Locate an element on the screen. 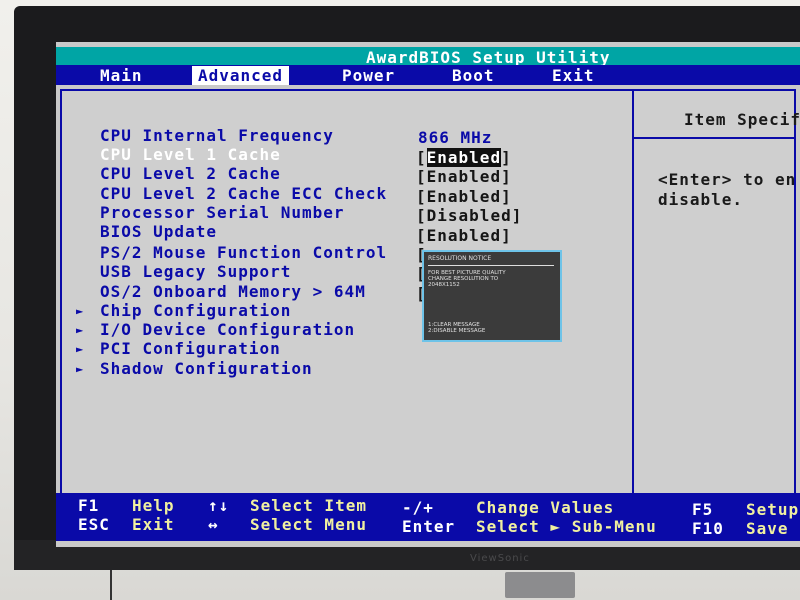  menu-bar: Main Advanced Power Boot Exit is located at coordinates (428, 75).